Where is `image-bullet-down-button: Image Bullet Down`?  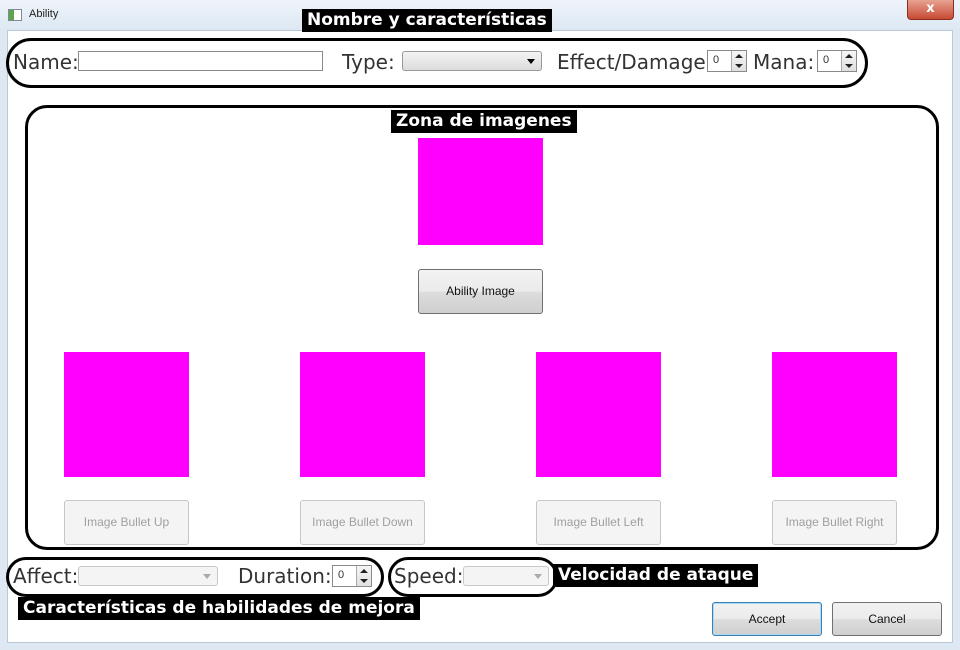 image-bullet-down-button: Image Bullet Down is located at coordinates (362, 522).